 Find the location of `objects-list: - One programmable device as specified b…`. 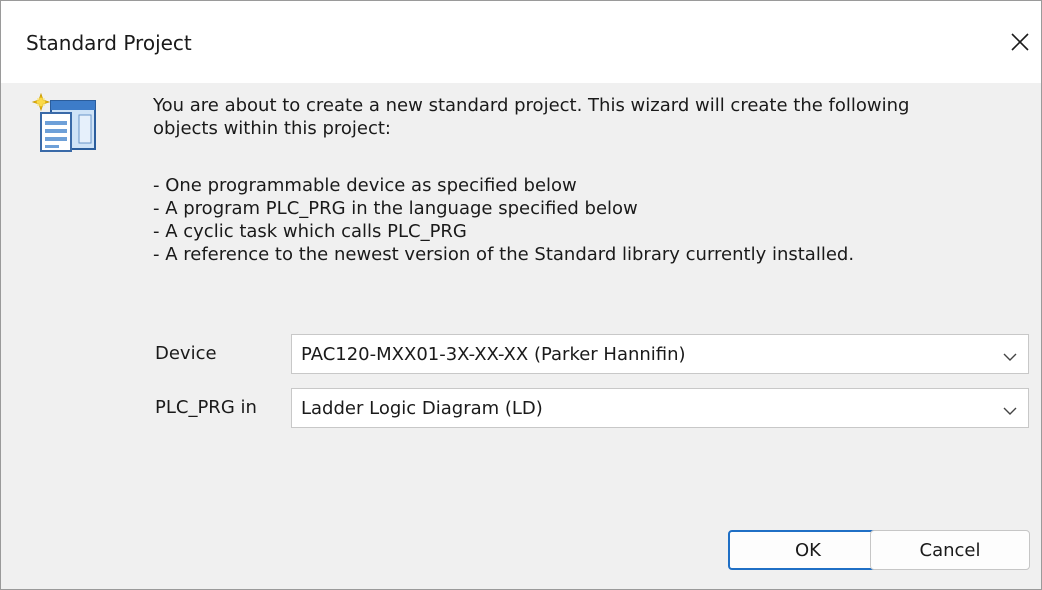

objects-list: - One programmable device as specified b… is located at coordinates (583, 220).